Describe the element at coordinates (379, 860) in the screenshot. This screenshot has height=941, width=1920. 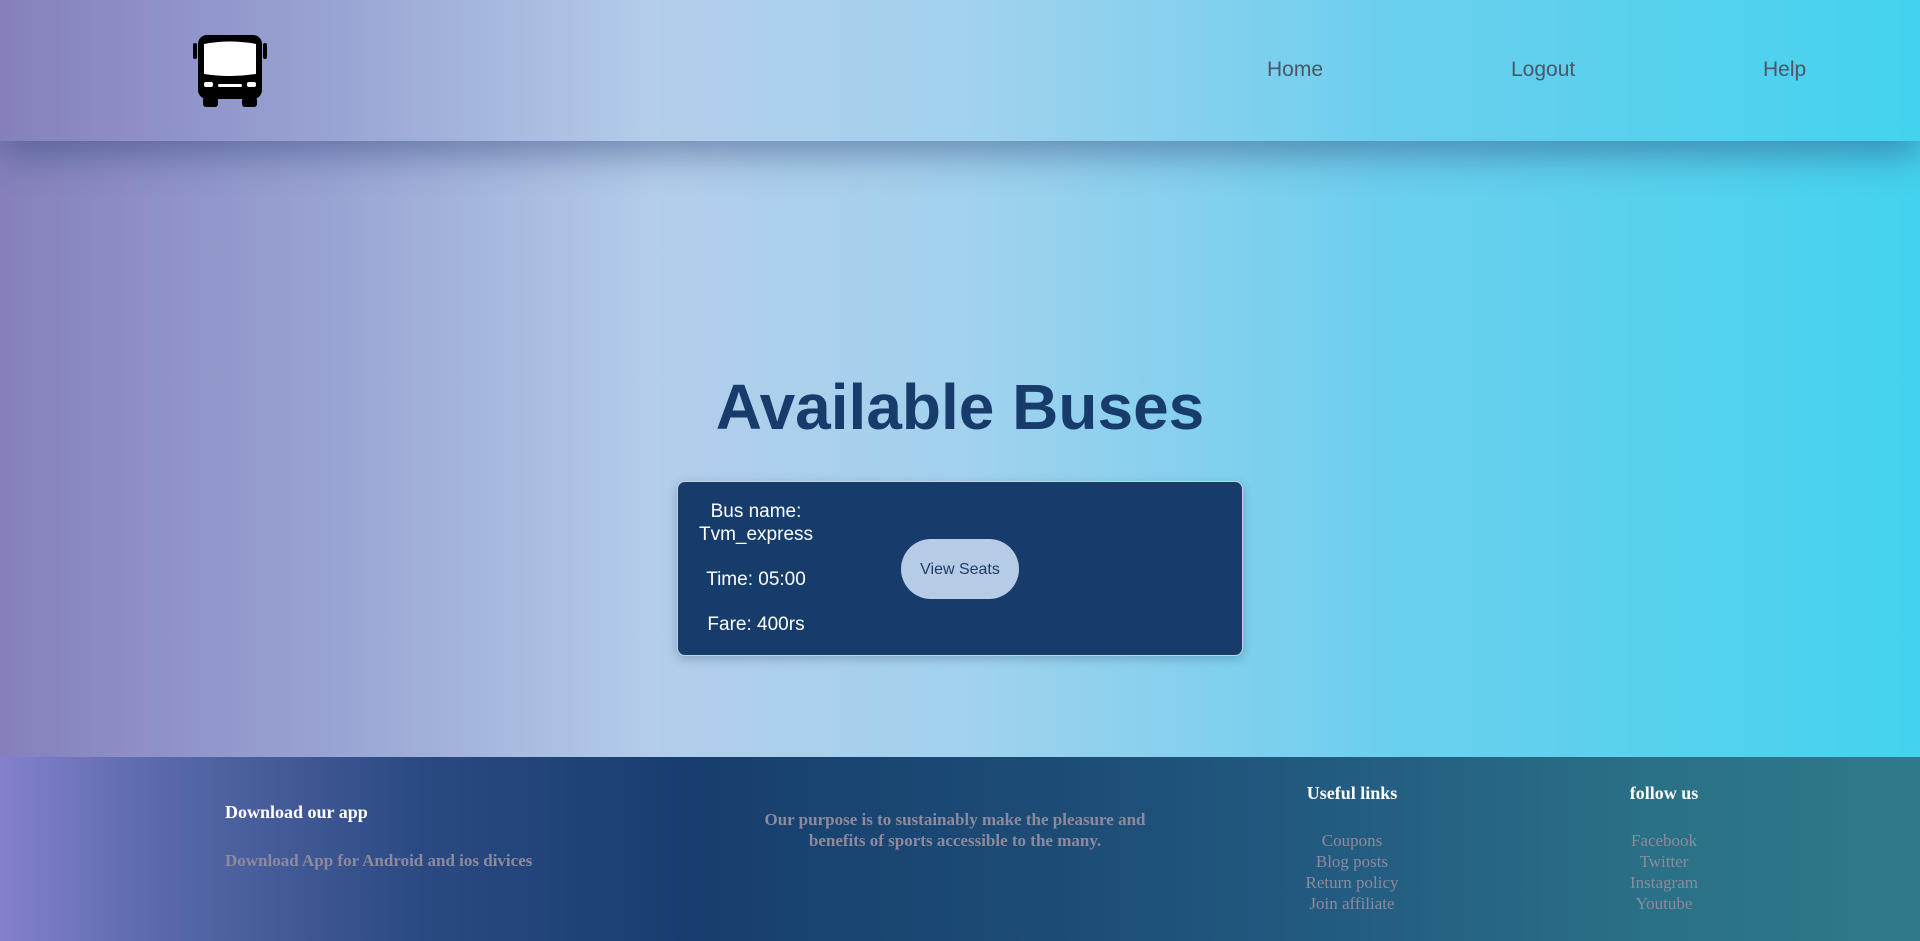
I see `footer-app-text: Download App for Android and ios divices` at that location.